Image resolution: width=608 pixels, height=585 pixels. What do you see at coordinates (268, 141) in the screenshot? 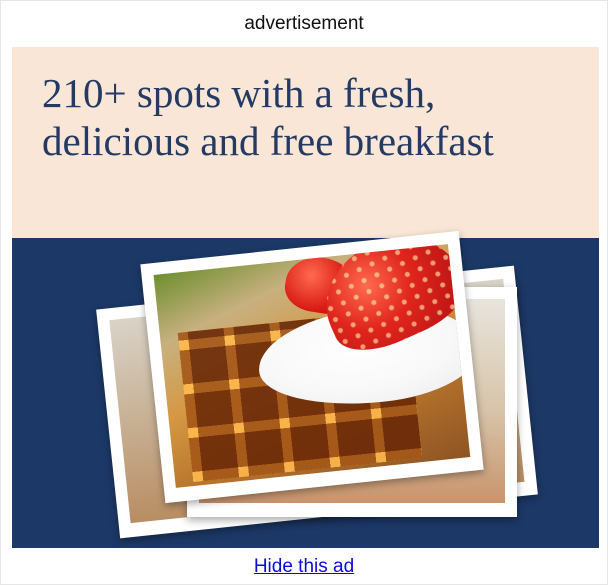
I see `ad-headline-line-2: delicious and free breakfast` at bounding box center [268, 141].